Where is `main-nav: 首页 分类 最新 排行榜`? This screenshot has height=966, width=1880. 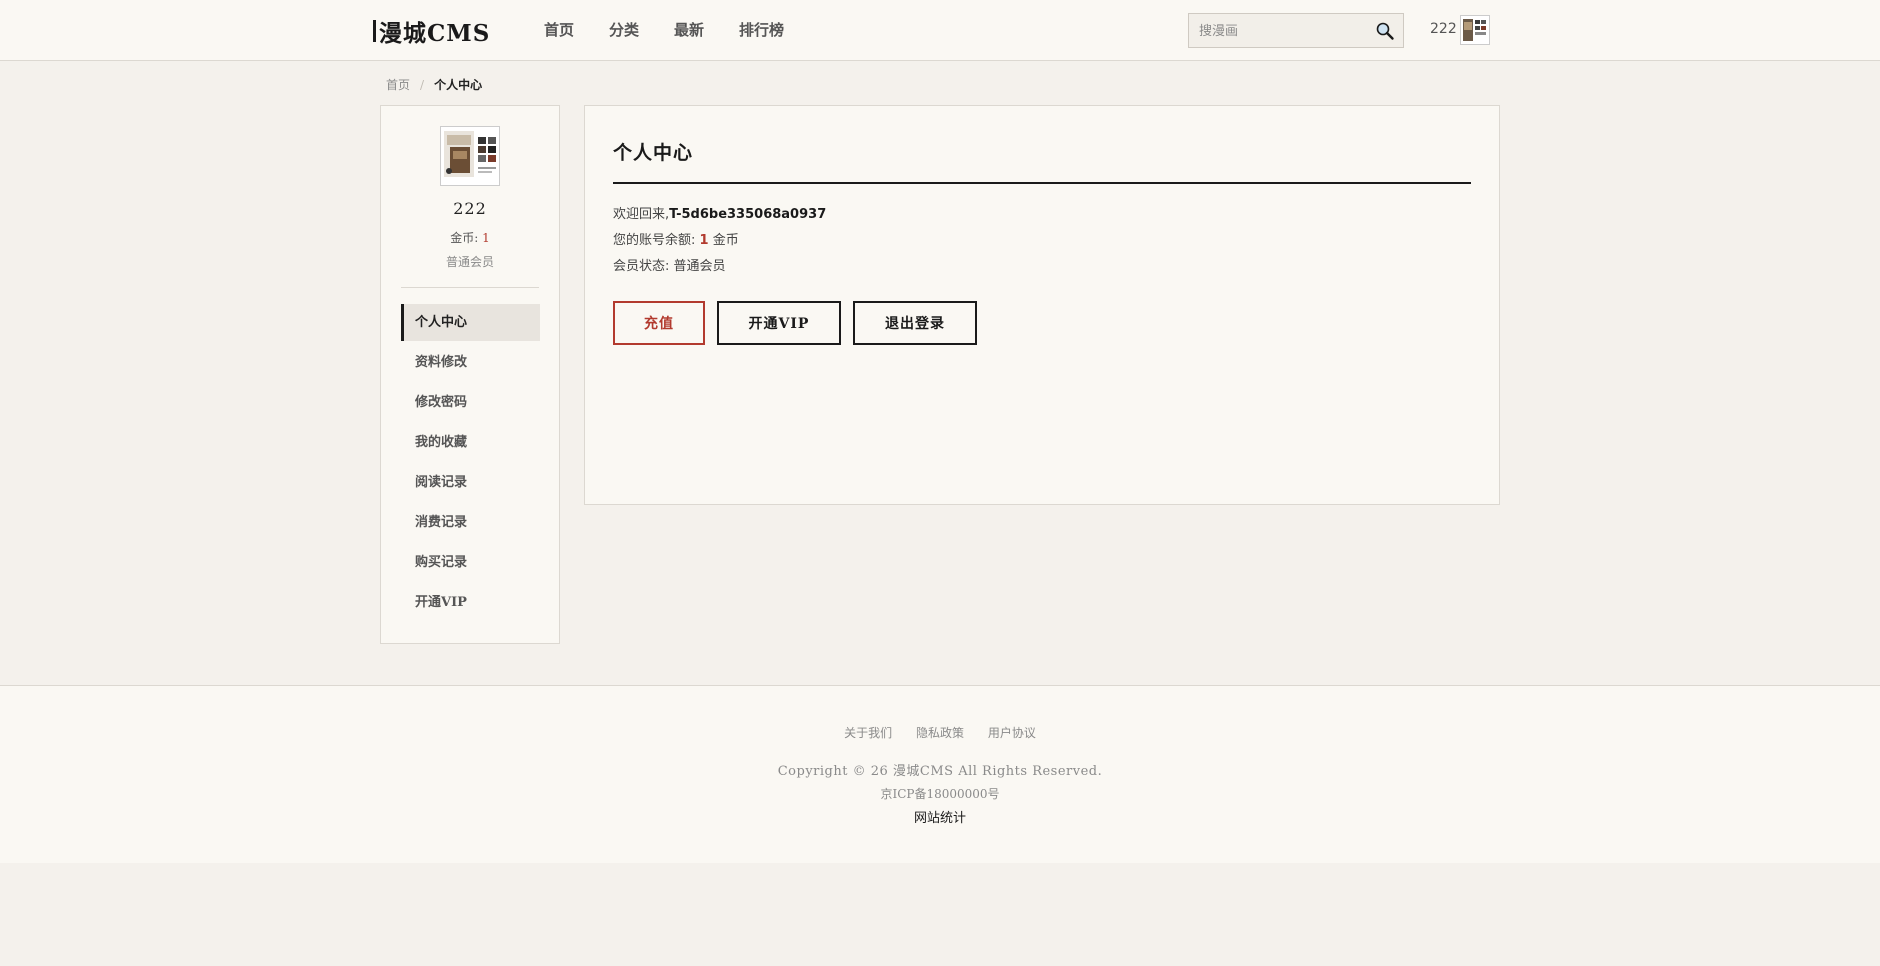 main-nav: 首页 分类 最新 排行榜 is located at coordinates (681, 29).